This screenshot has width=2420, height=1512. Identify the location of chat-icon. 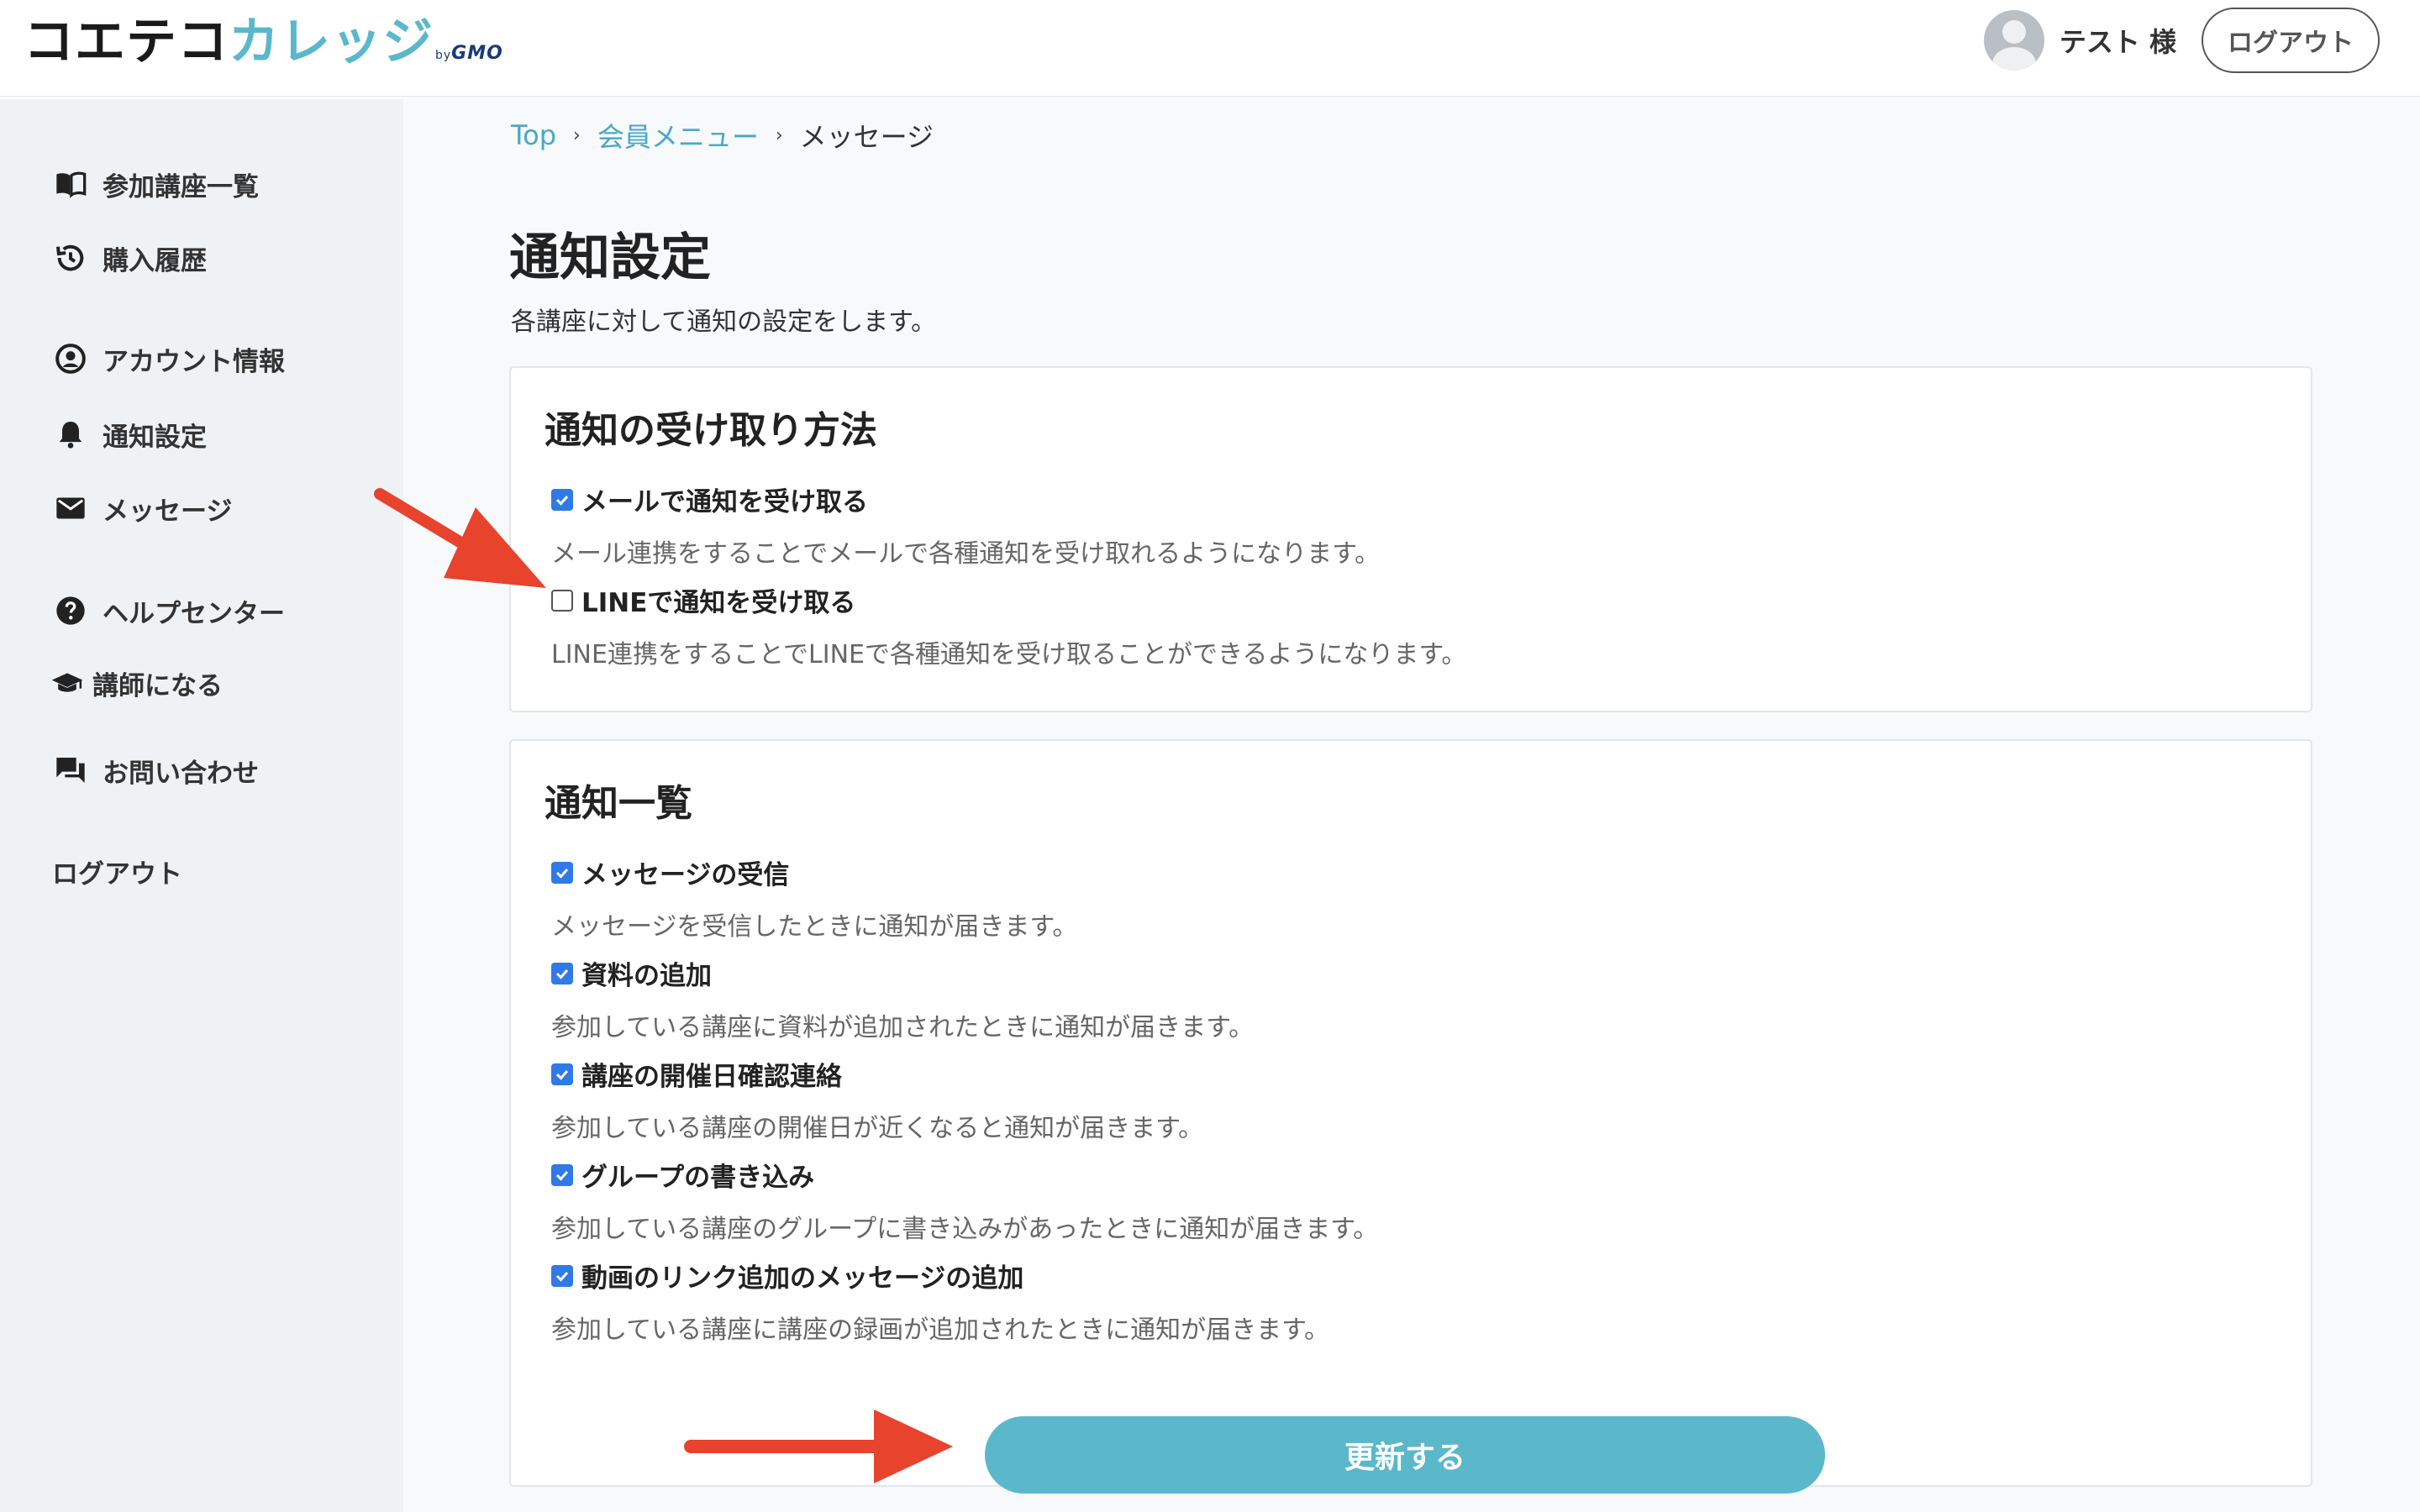
(70, 770).